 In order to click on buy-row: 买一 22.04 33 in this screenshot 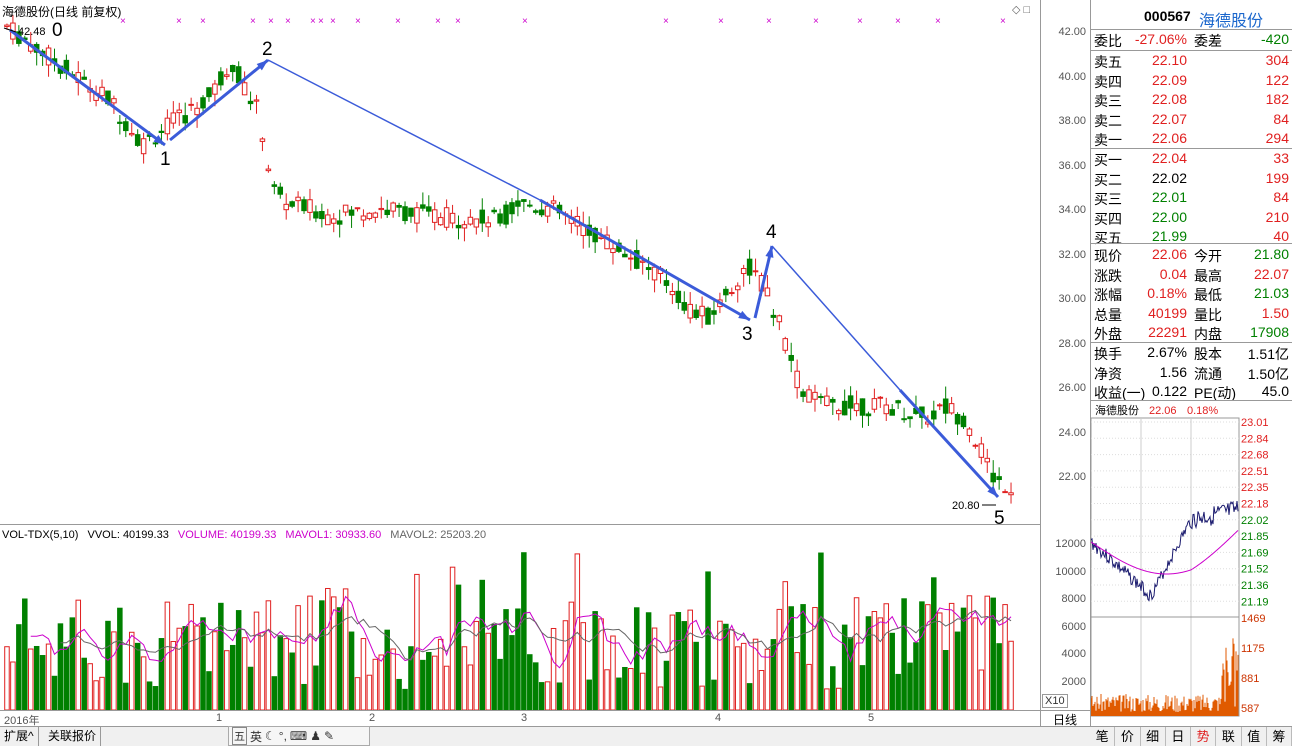, I will do `click(1191, 158)`.